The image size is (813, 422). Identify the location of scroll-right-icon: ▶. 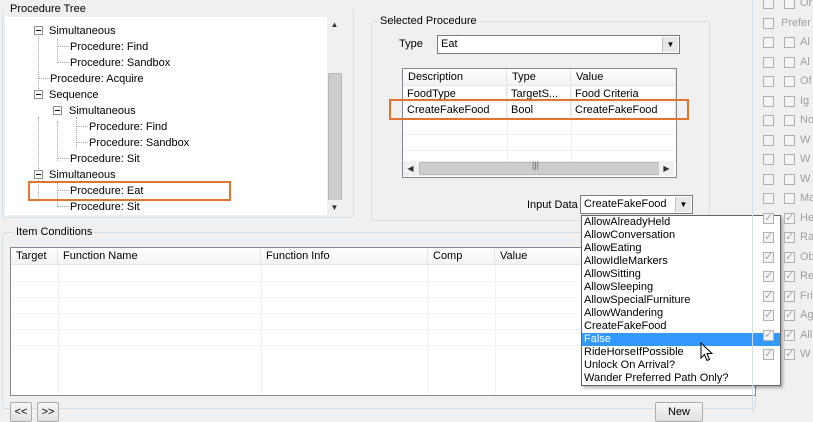
(666, 168).